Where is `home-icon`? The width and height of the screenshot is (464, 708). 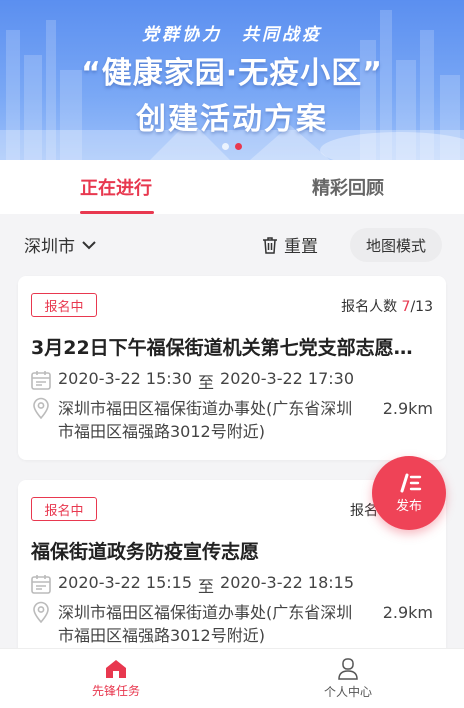
home-icon is located at coordinates (116, 668).